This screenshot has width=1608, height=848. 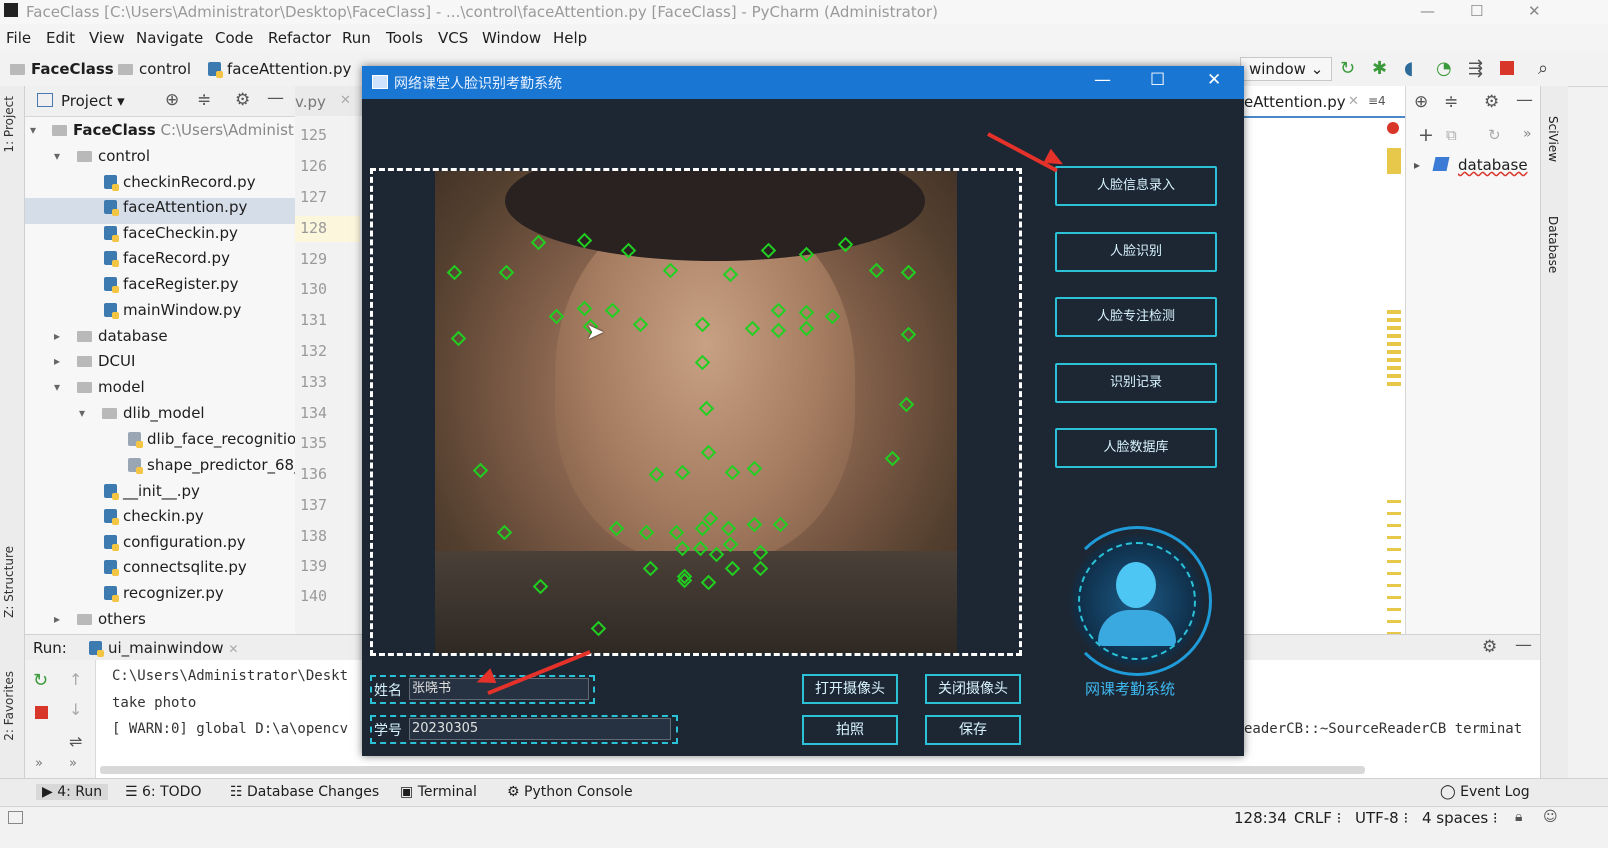 What do you see at coordinates (172, 100) in the screenshot?
I see `locate-icon: ⊕` at bounding box center [172, 100].